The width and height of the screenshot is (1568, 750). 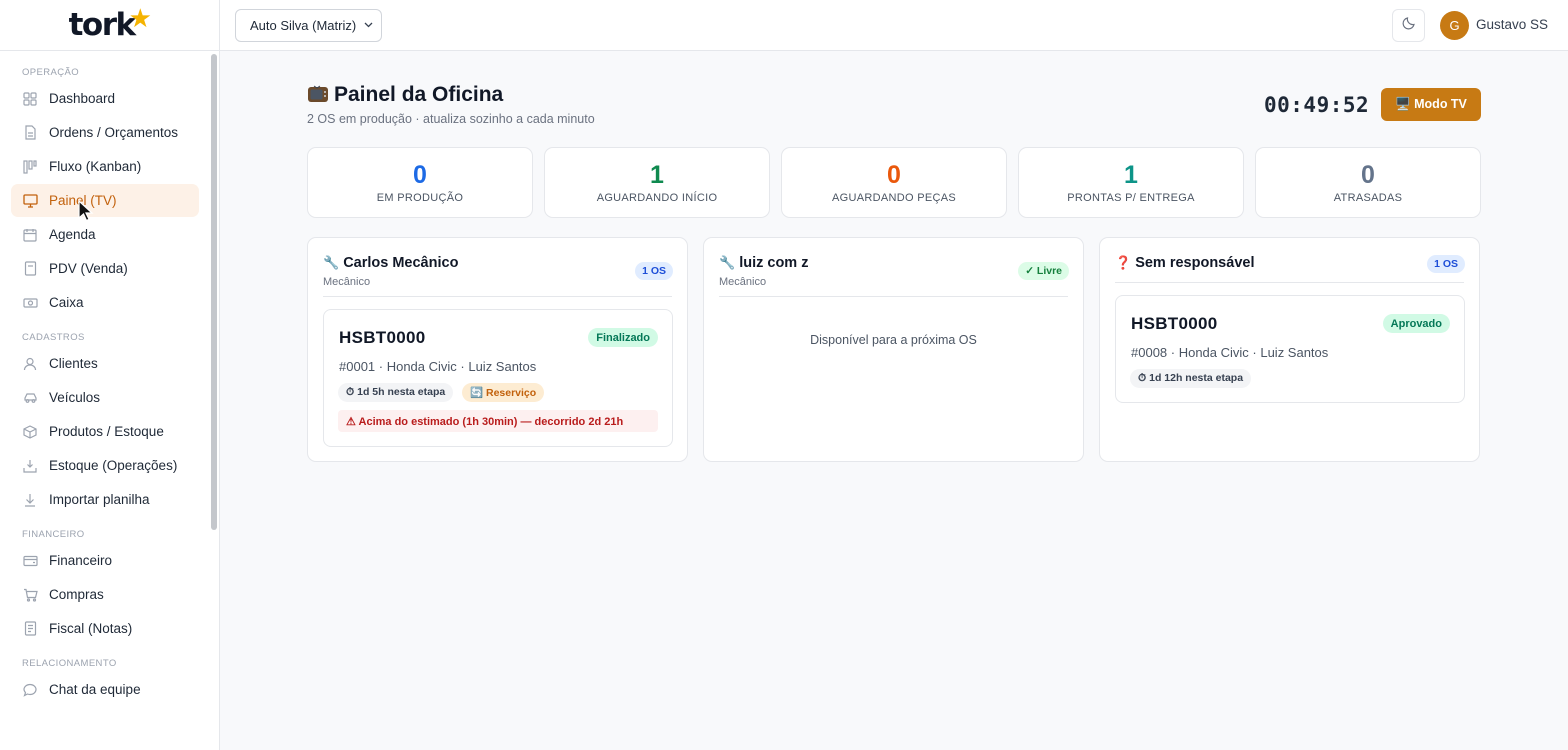 What do you see at coordinates (1191, 378) in the screenshot?
I see `time-in-stage-chip: ⏱ 1d 12h nesta etapa` at bounding box center [1191, 378].